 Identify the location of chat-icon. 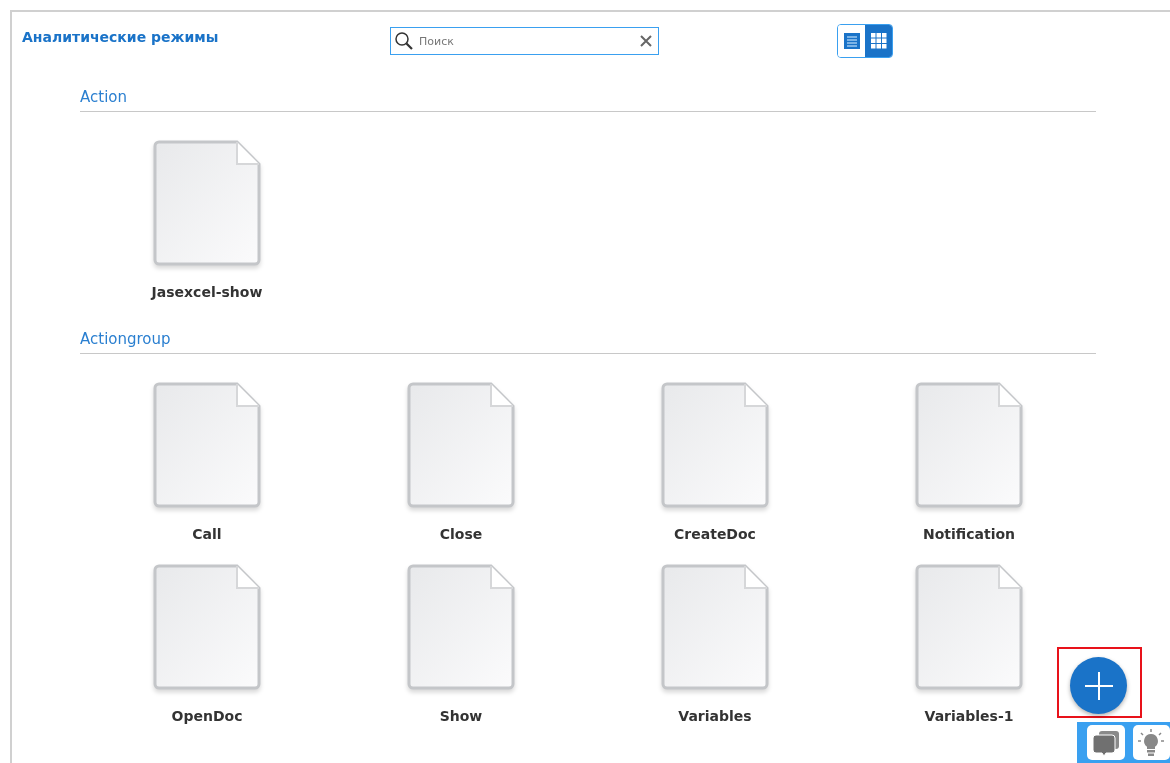
(1105, 742).